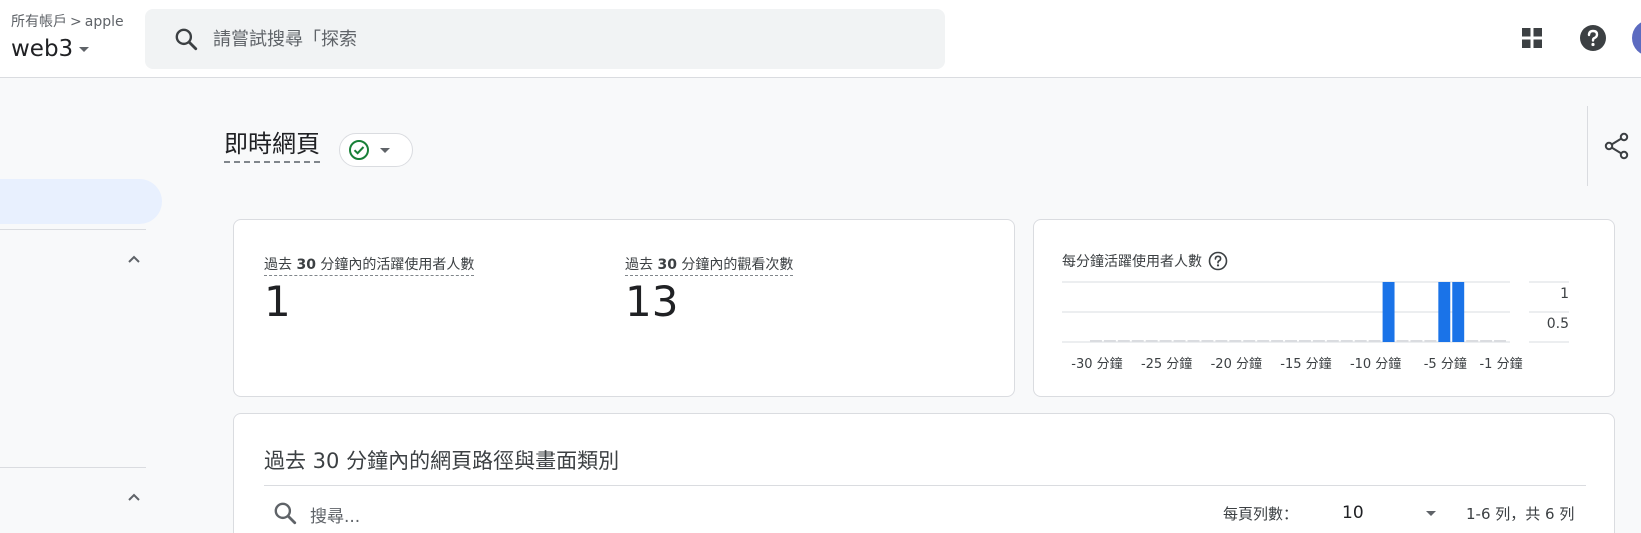 The height and width of the screenshot is (533, 1641). I want to click on property-selector: web3, so click(50, 49).